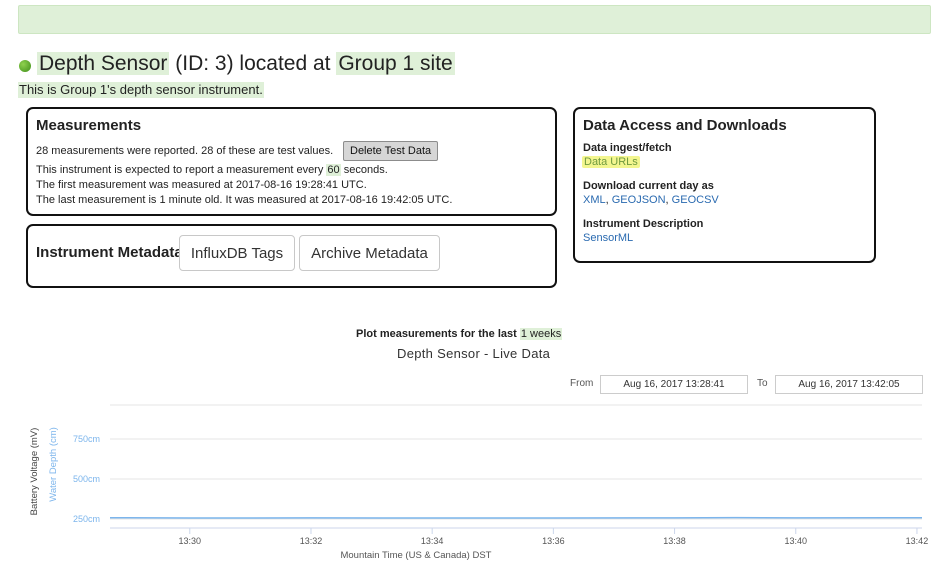 Image resolution: width=936 pixels, height=571 pixels. Describe the element at coordinates (523, 334) in the screenshot. I see `plot-period-value: 1` at that location.